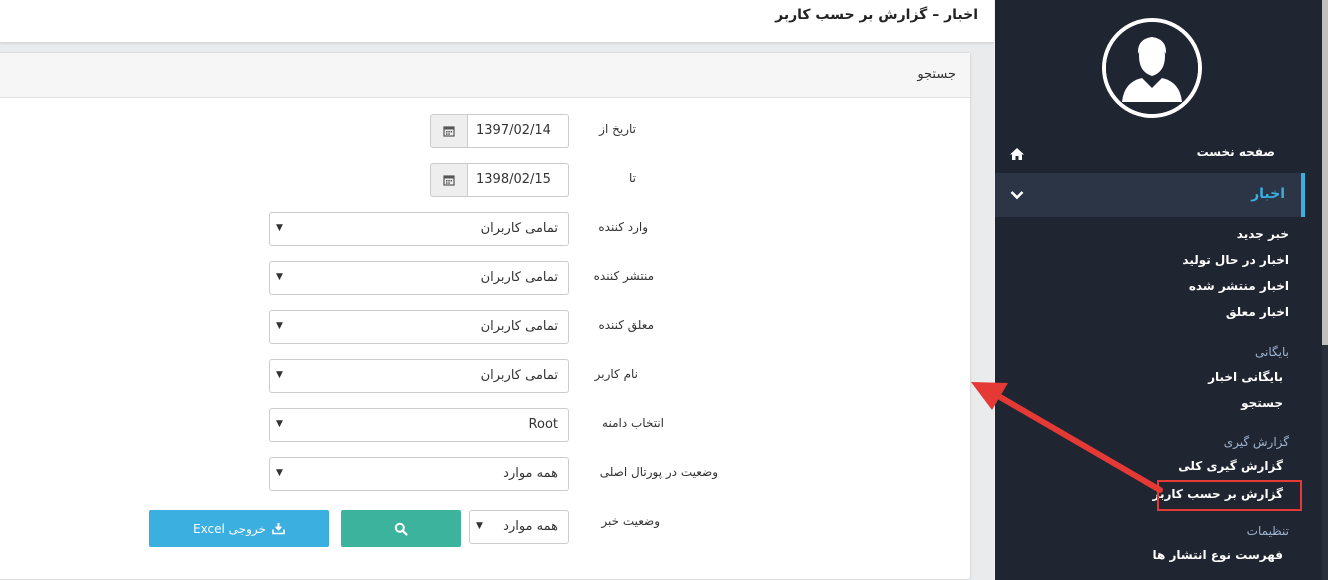 The image size is (1328, 580). What do you see at coordinates (419, 327) in the screenshot?
I see `suspended-by-select: تمامی کاربران ▼` at bounding box center [419, 327].